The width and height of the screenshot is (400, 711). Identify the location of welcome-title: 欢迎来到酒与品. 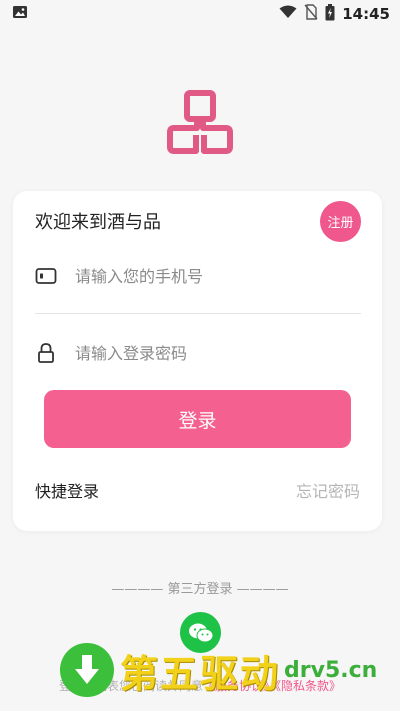
(98, 222).